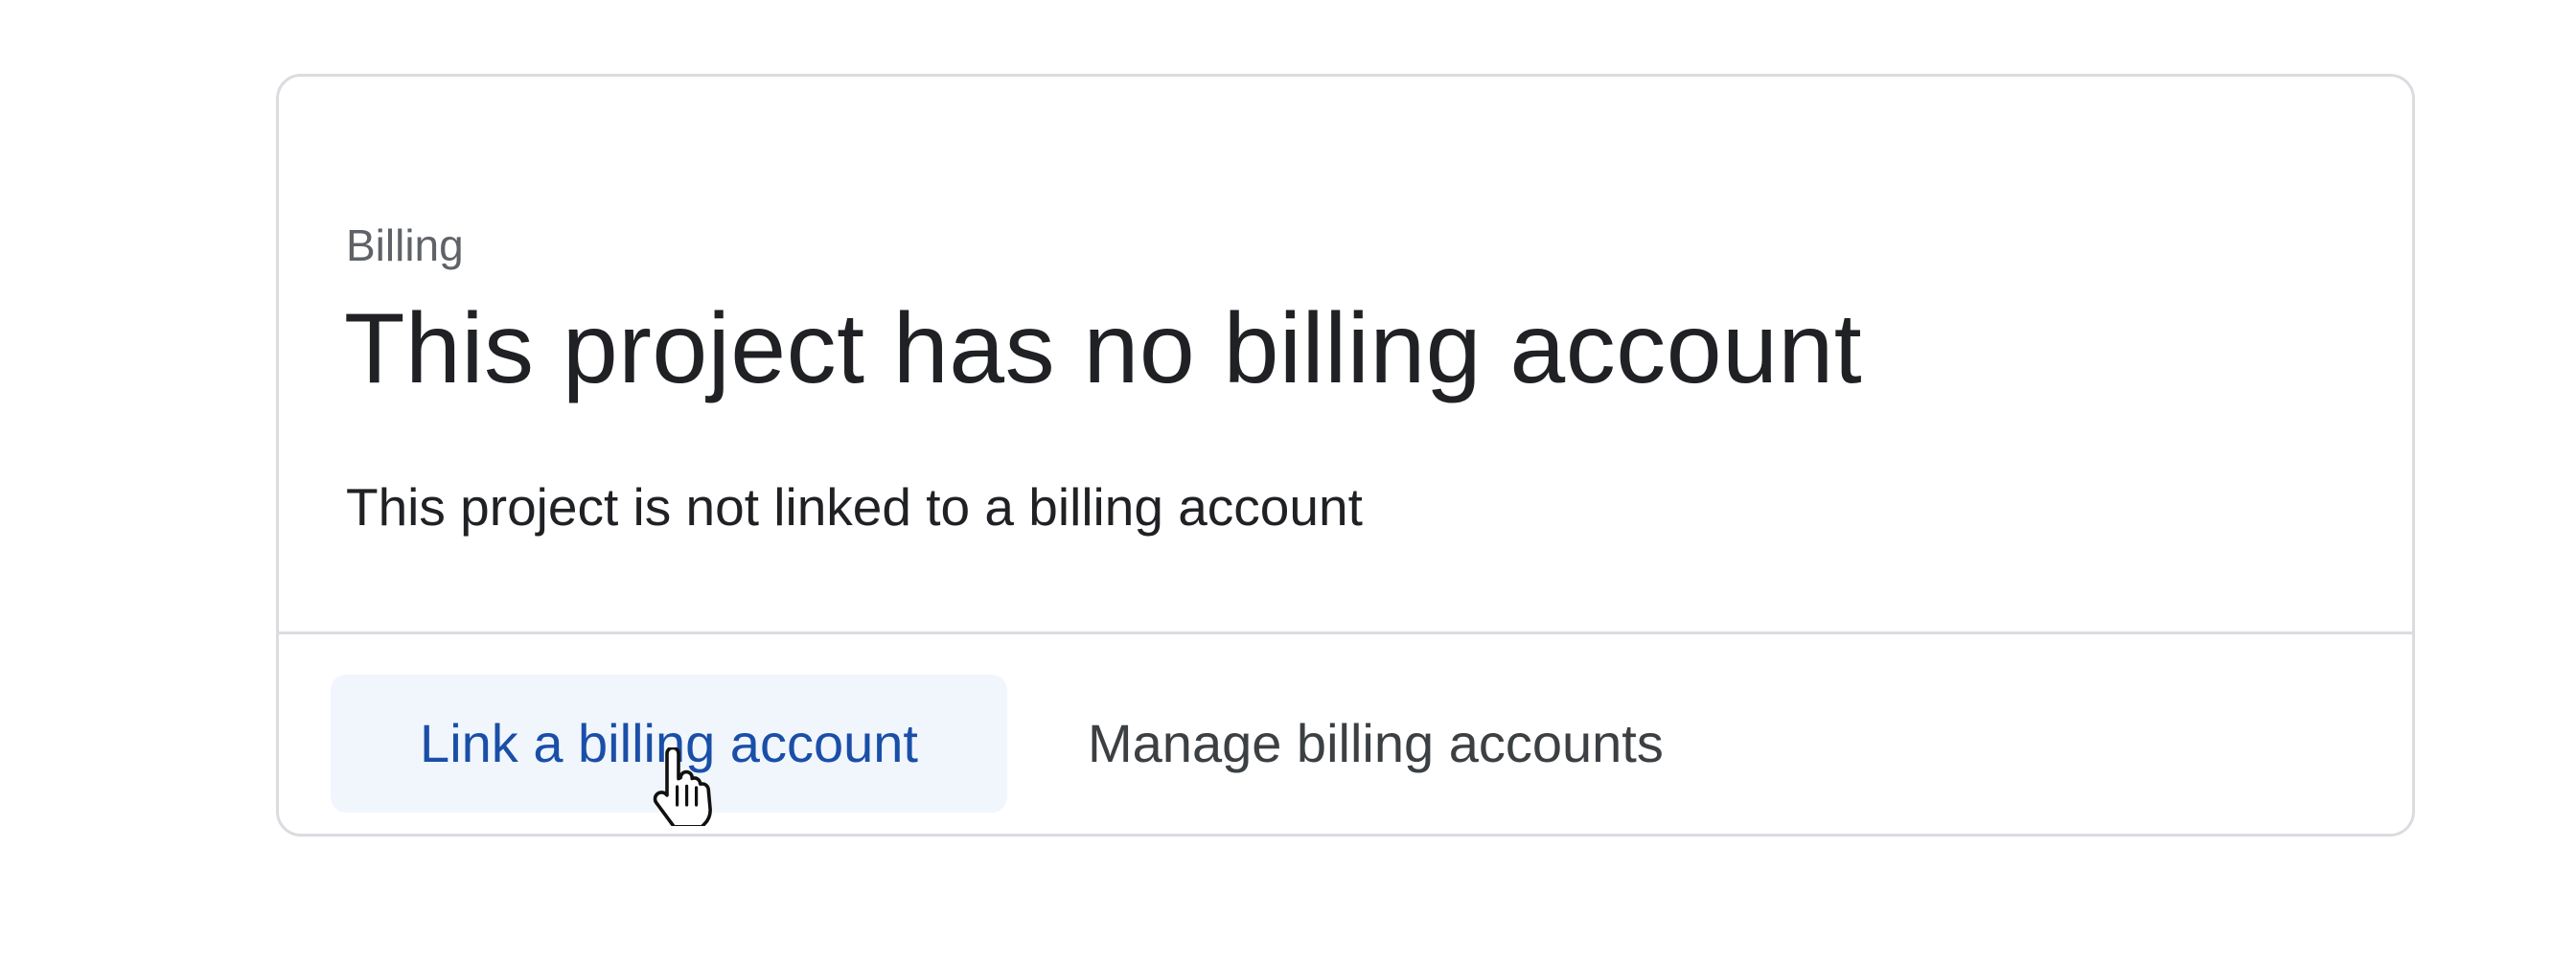 Image resolution: width=2576 pixels, height=964 pixels. I want to click on billing-overline: Billing, so click(405, 245).